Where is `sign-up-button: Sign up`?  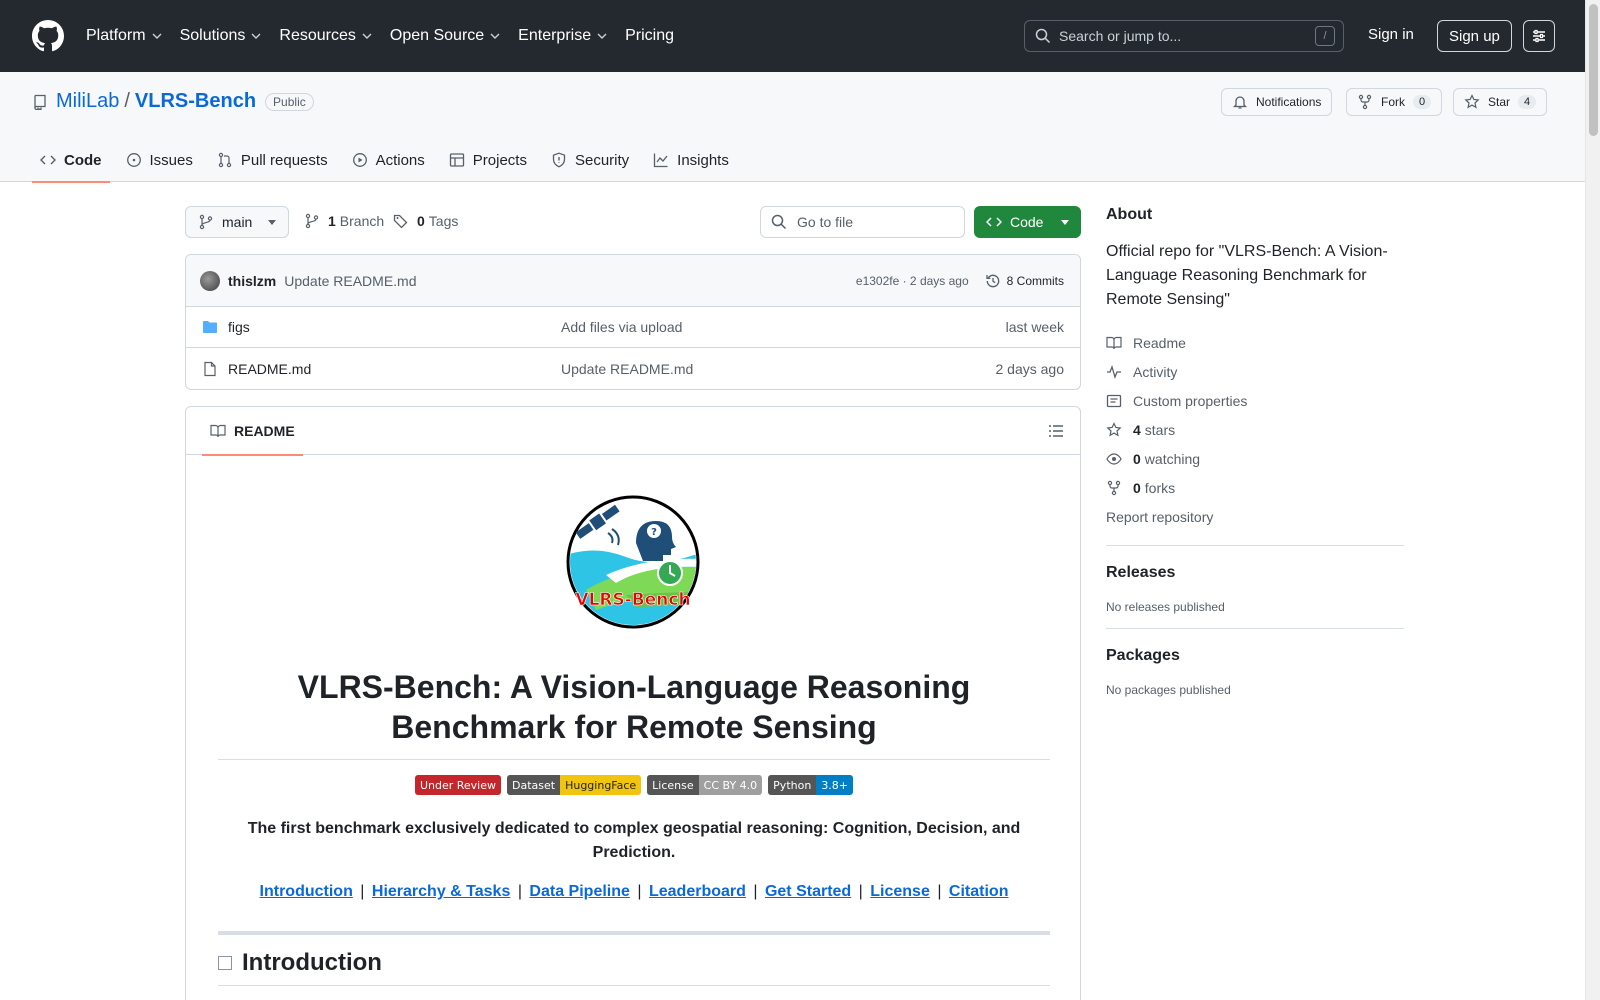 sign-up-button: Sign up is located at coordinates (1474, 36).